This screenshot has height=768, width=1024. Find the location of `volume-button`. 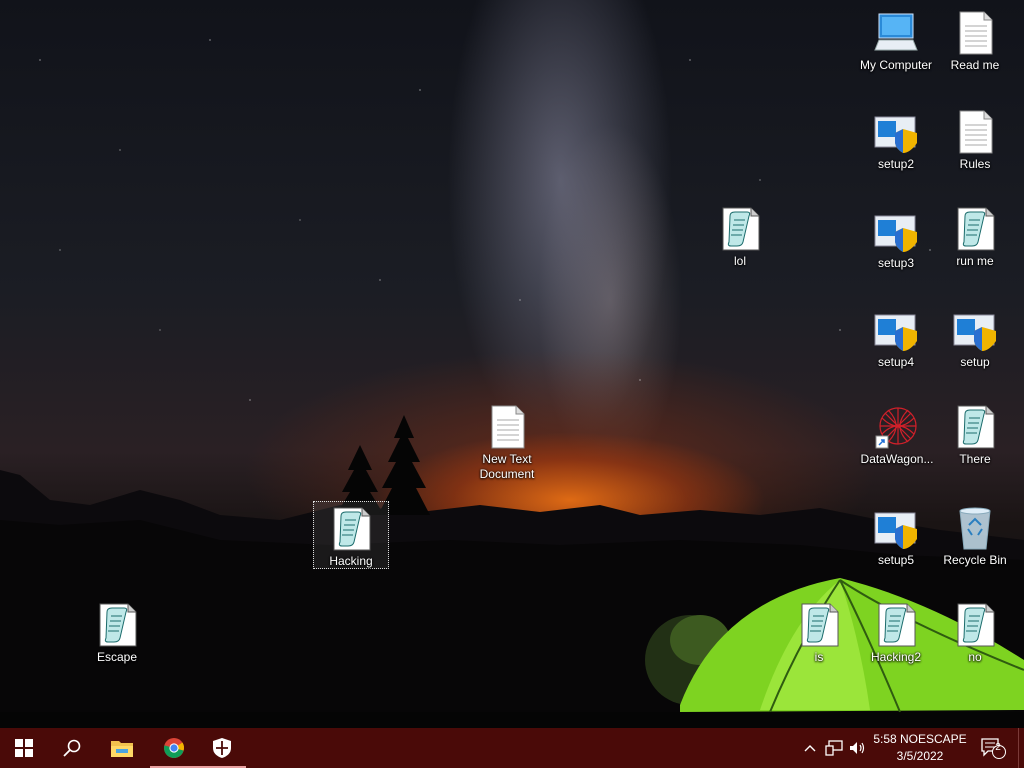

volume-button is located at coordinates (858, 748).